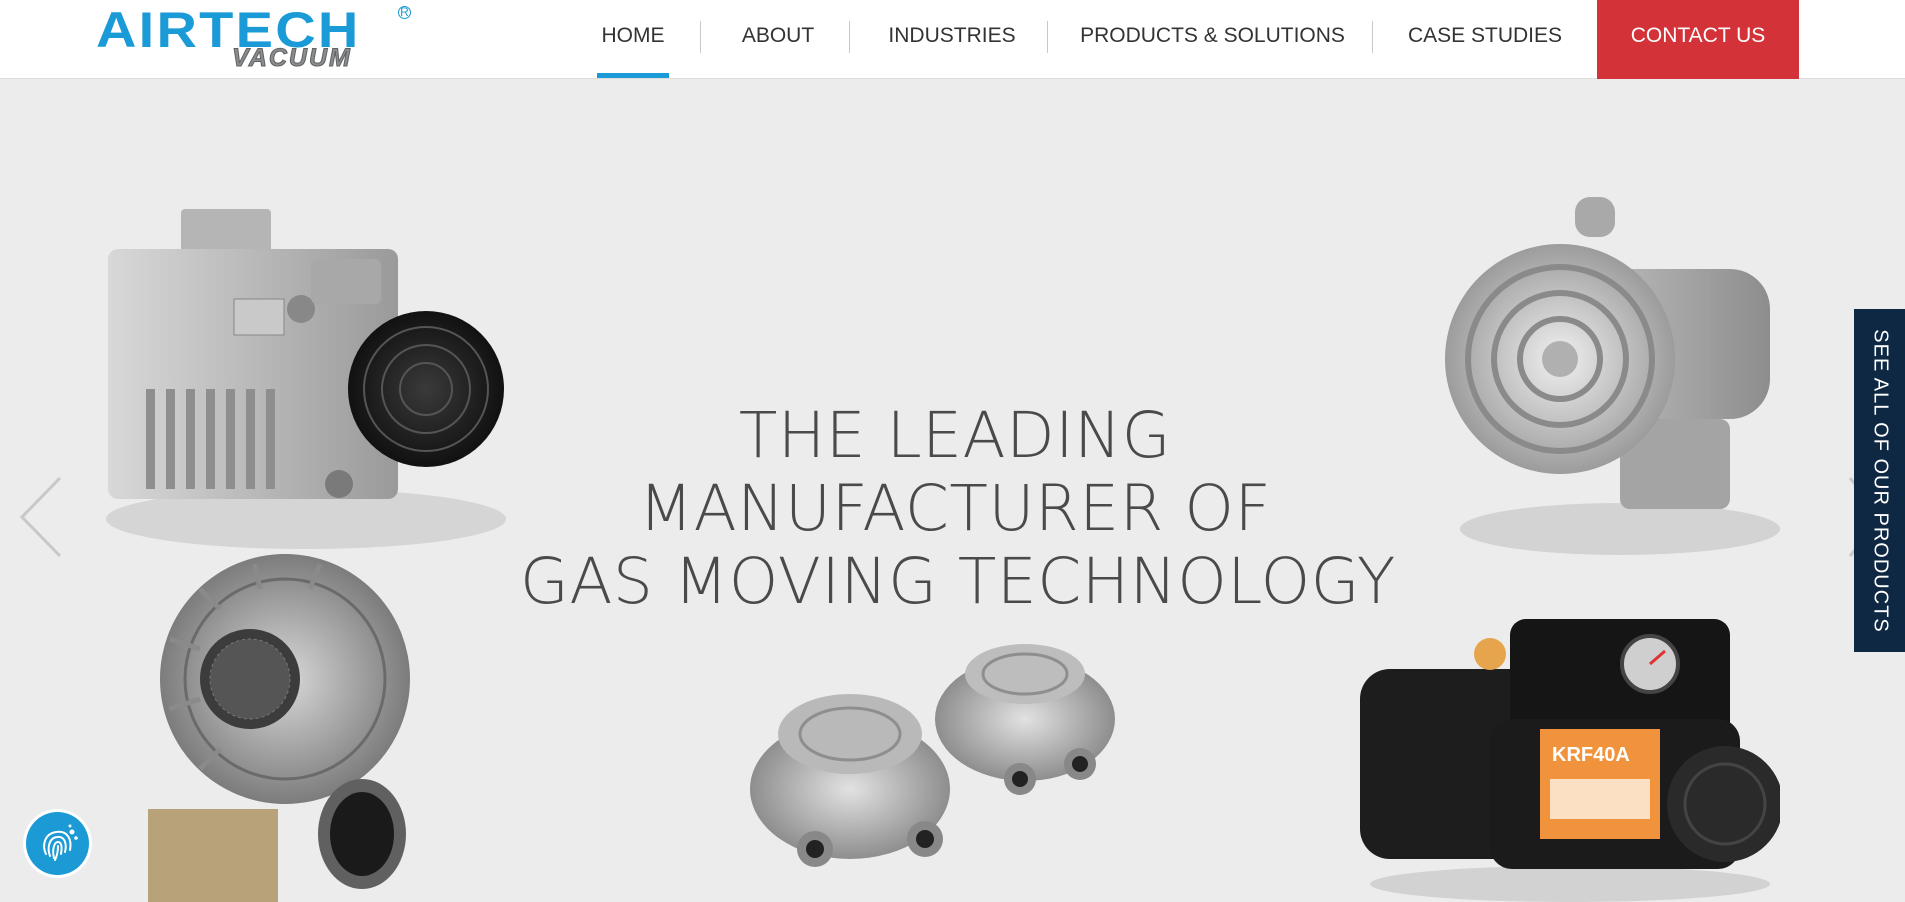 The height and width of the screenshot is (902, 1905). Describe the element at coordinates (306, 379) in the screenshot. I see `rotary-vane-pump-icon` at that location.